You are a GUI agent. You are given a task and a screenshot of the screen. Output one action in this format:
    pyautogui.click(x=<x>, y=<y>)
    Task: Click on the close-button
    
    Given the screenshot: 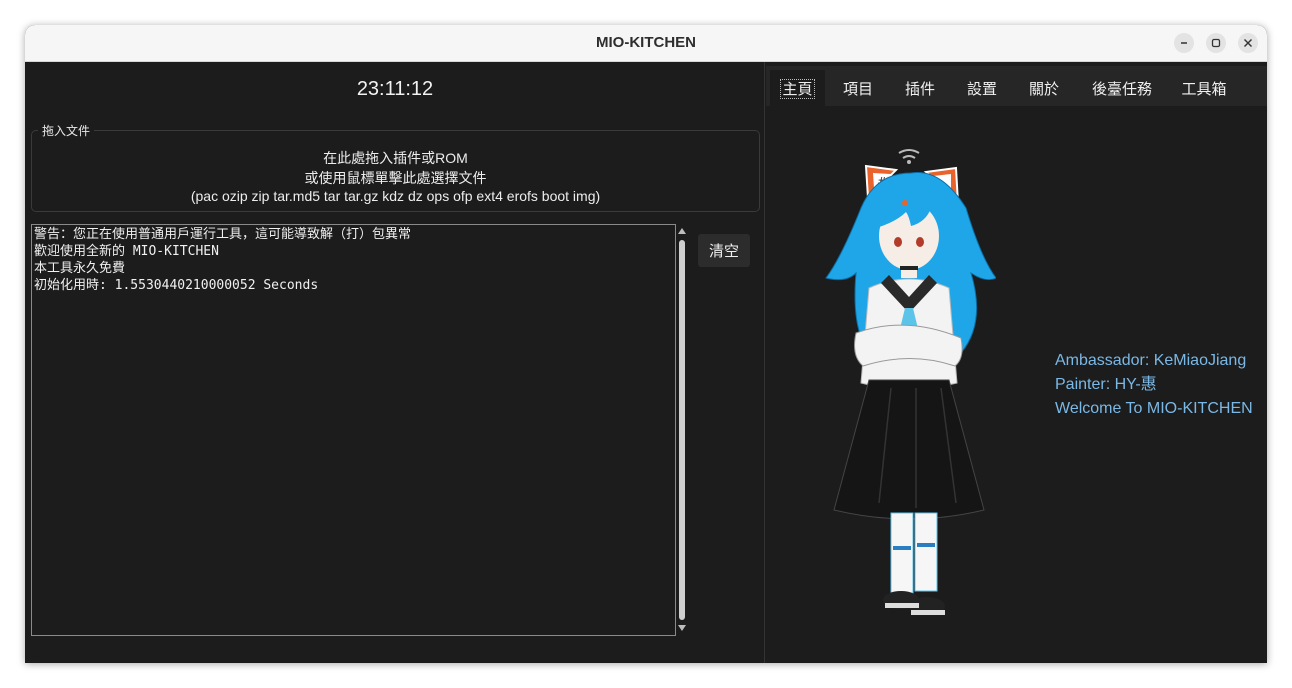 What is the action you would take?
    pyautogui.click(x=1248, y=43)
    